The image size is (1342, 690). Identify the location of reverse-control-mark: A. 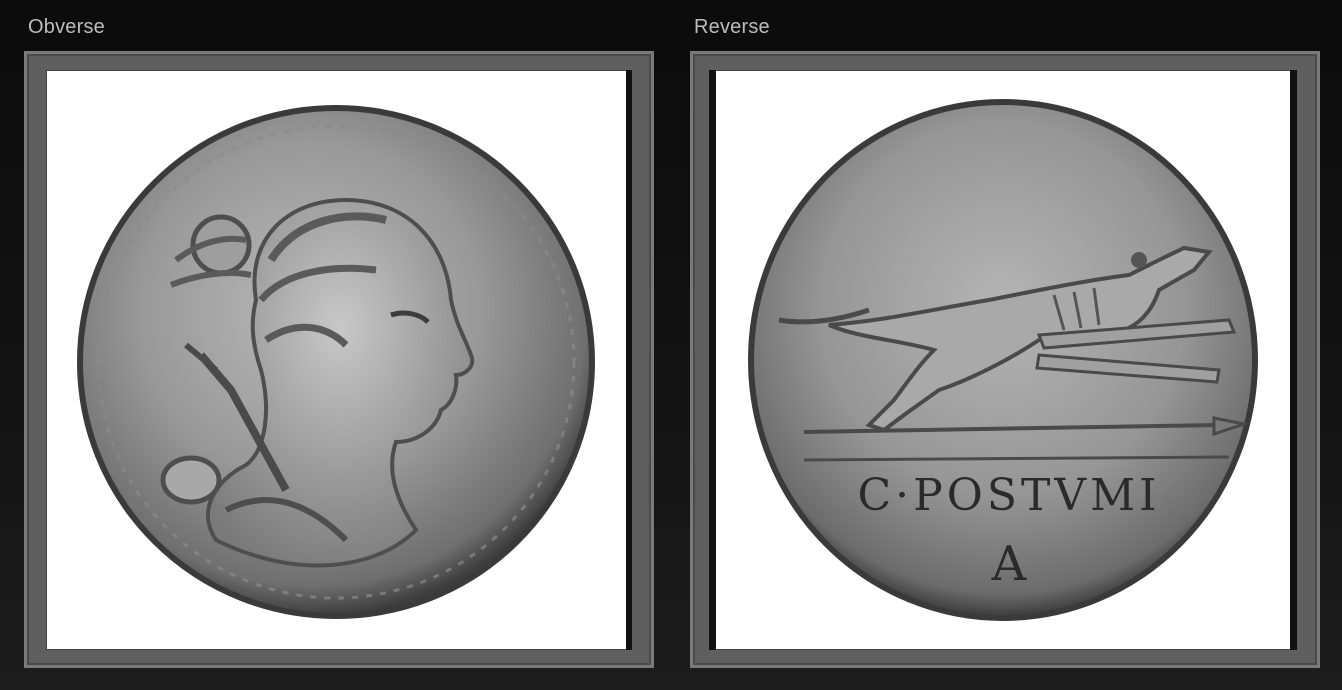
(1009, 564).